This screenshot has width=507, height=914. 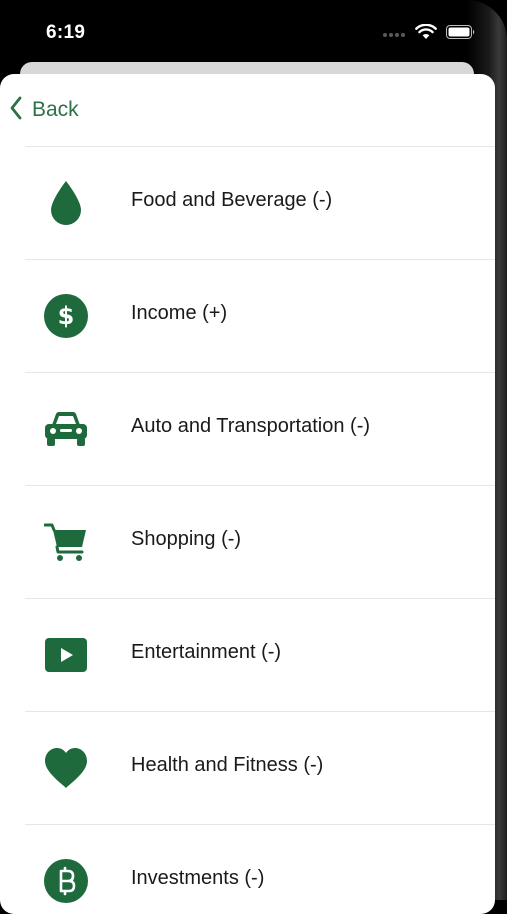 I want to click on status-icons, so click(x=429, y=34).